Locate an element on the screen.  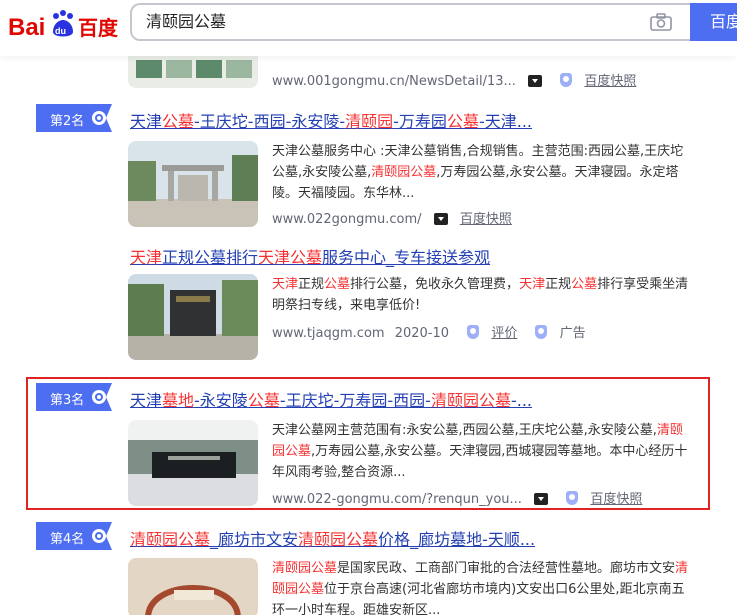
result-url: www.022gongmu.com/ is located at coordinates (347, 219).